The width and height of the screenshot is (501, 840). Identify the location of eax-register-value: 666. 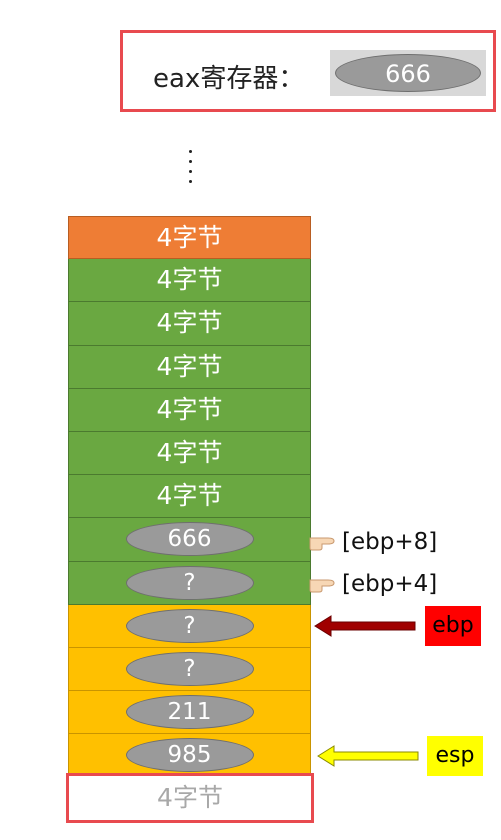
(408, 73).